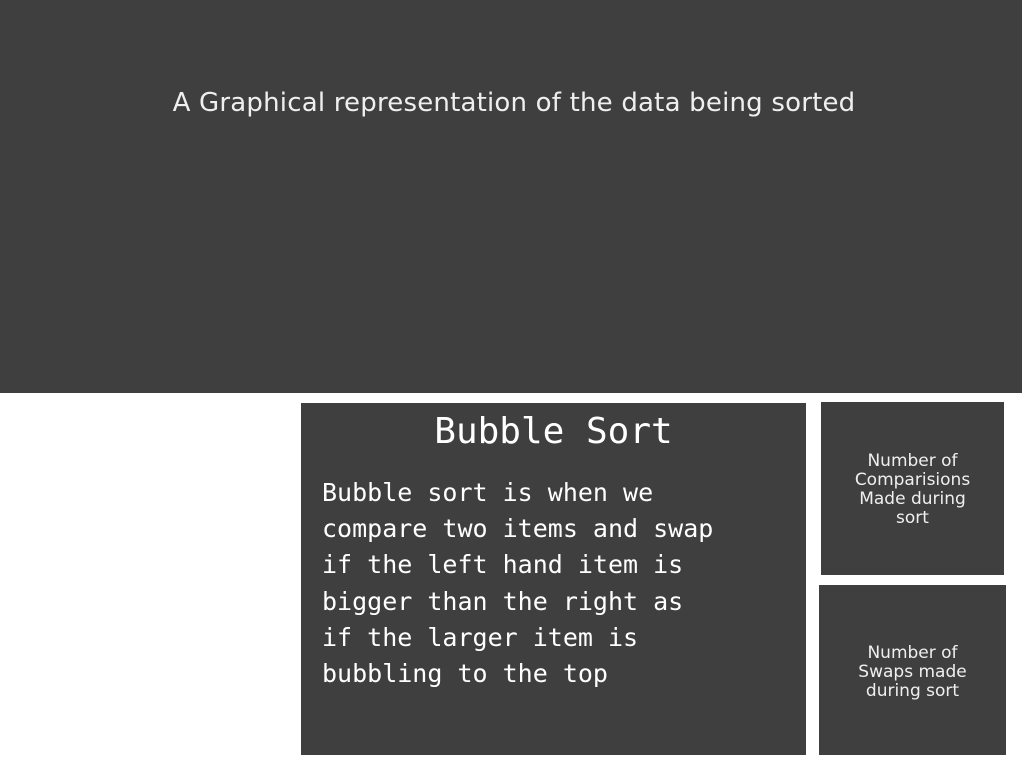 The height and width of the screenshot is (768, 1024). I want to click on comparisons-count-panel: Number of Comparisions Made during sort, so click(912, 488).